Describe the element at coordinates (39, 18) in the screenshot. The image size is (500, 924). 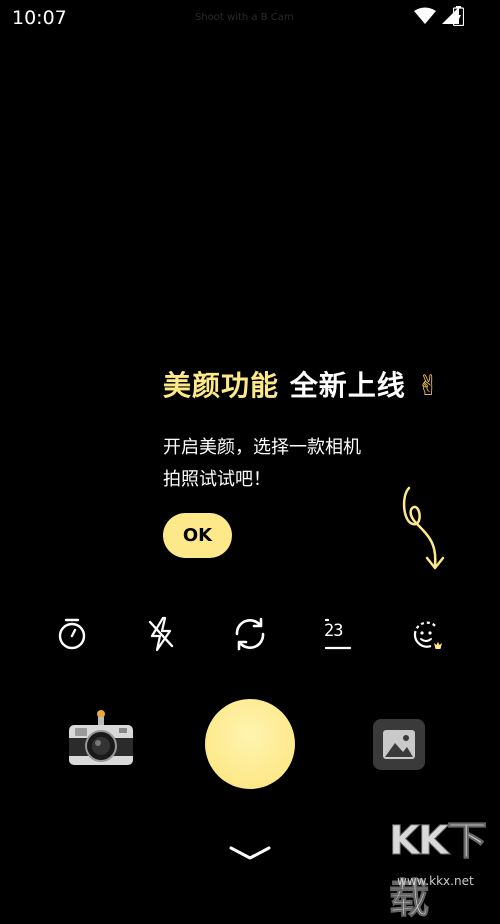
I see `status-time: 10:07` at that location.